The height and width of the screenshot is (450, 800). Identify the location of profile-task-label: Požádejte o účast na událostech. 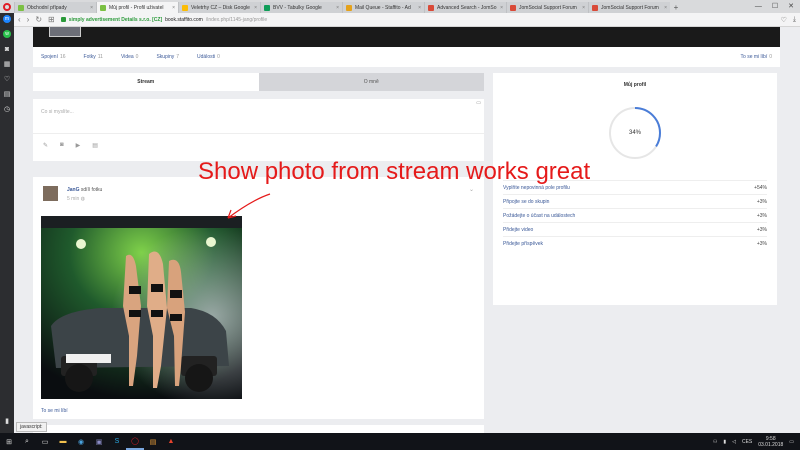
(539, 216).